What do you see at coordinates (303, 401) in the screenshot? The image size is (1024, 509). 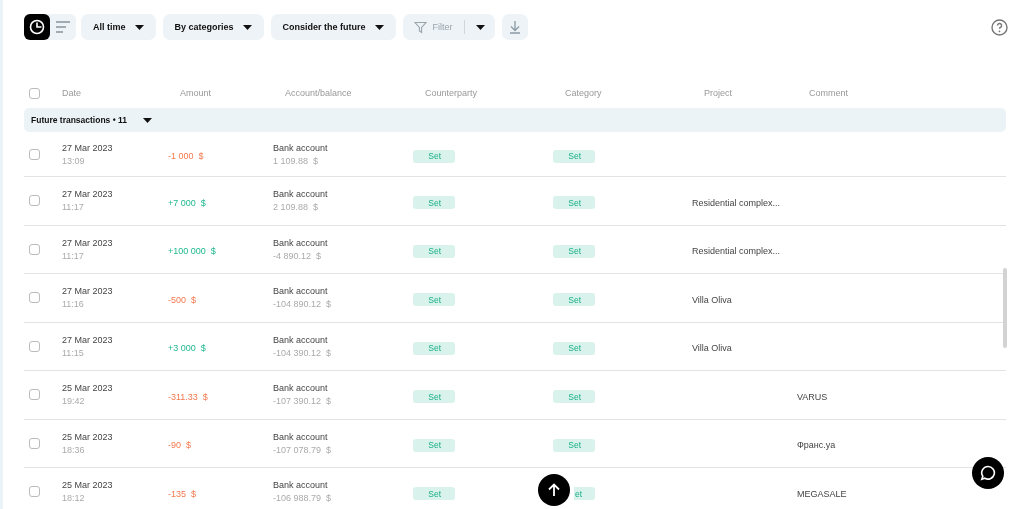 I see `balance-text: -107 390.12 $` at bounding box center [303, 401].